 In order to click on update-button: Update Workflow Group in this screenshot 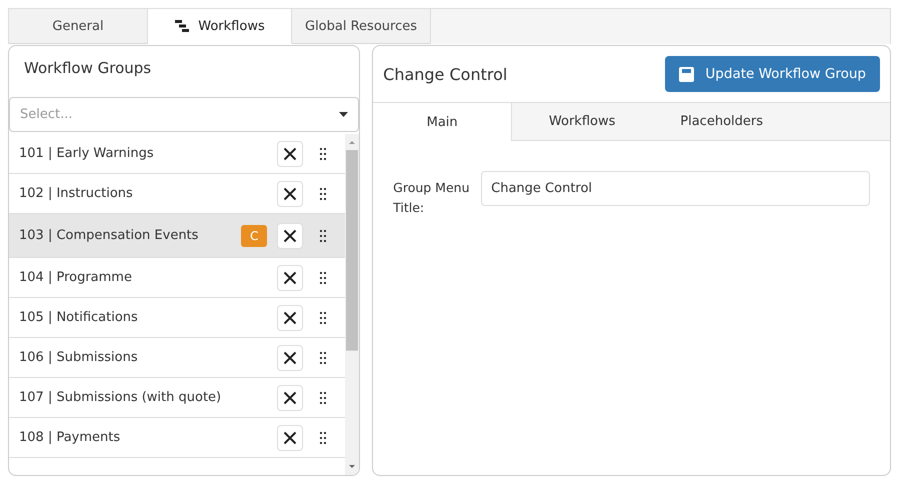, I will do `click(772, 74)`.